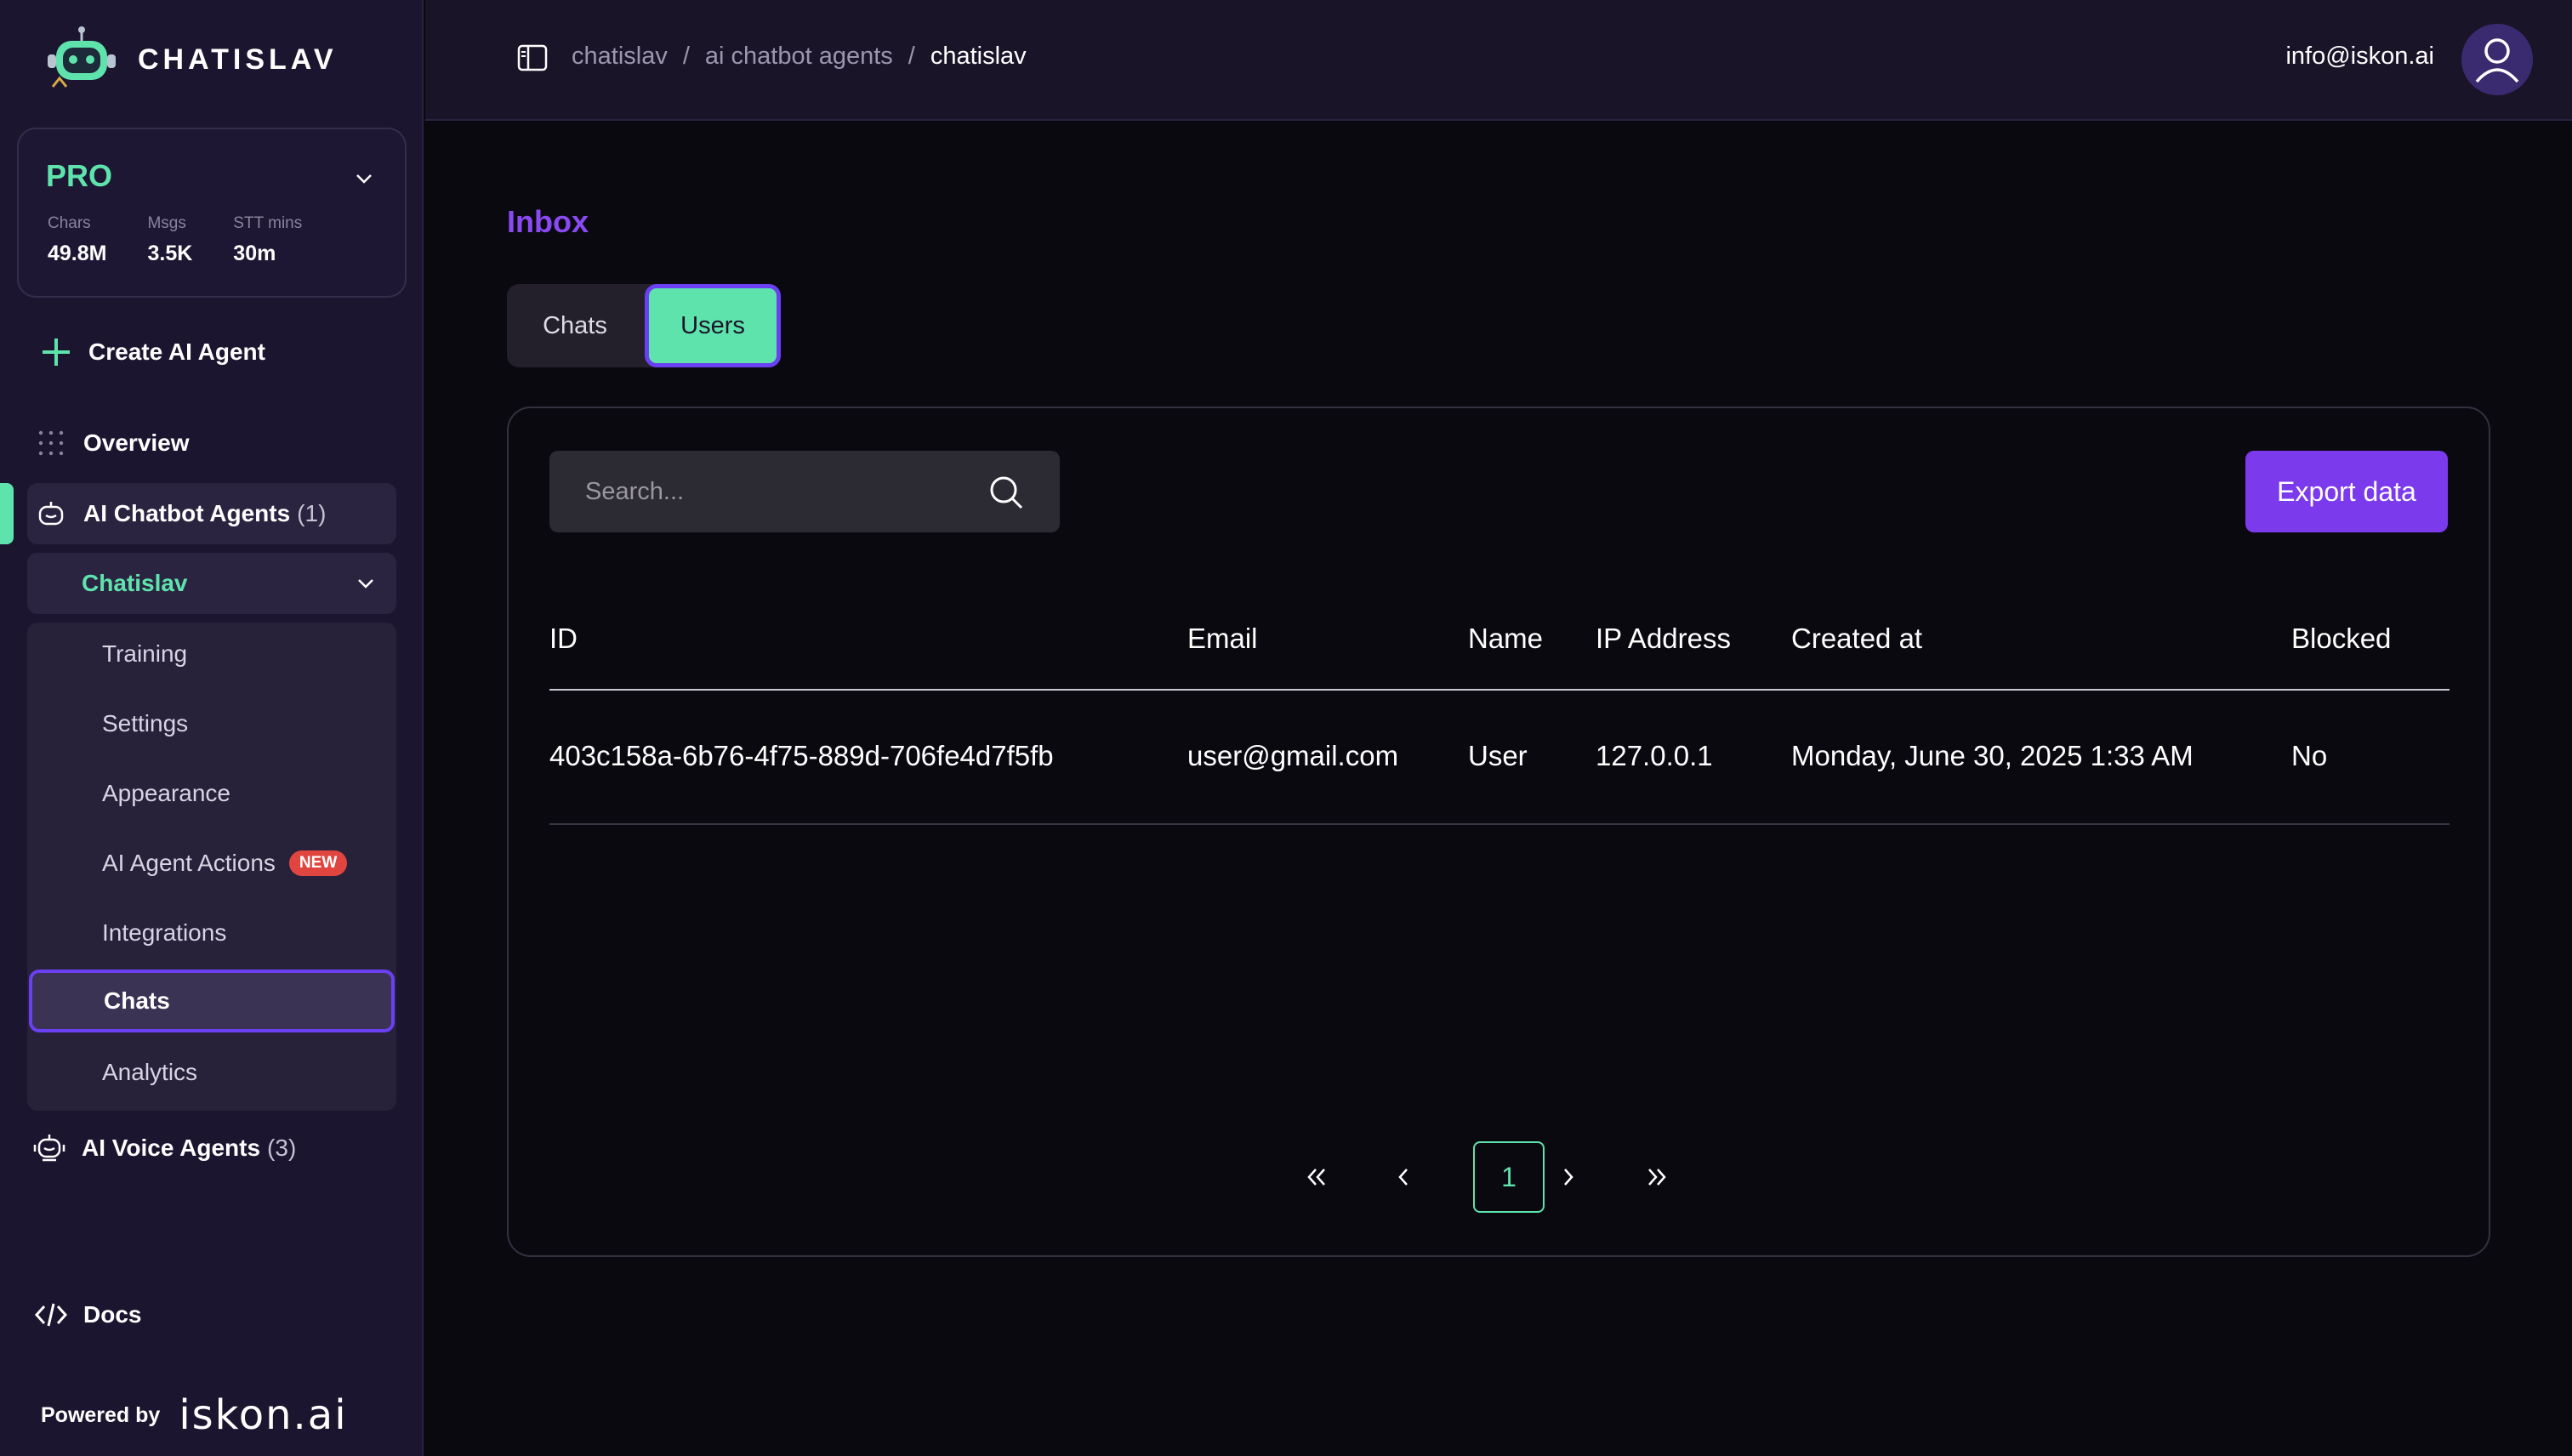 The height and width of the screenshot is (1456, 2572). What do you see at coordinates (51, 1315) in the screenshot?
I see `code-icon` at bounding box center [51, 1315].